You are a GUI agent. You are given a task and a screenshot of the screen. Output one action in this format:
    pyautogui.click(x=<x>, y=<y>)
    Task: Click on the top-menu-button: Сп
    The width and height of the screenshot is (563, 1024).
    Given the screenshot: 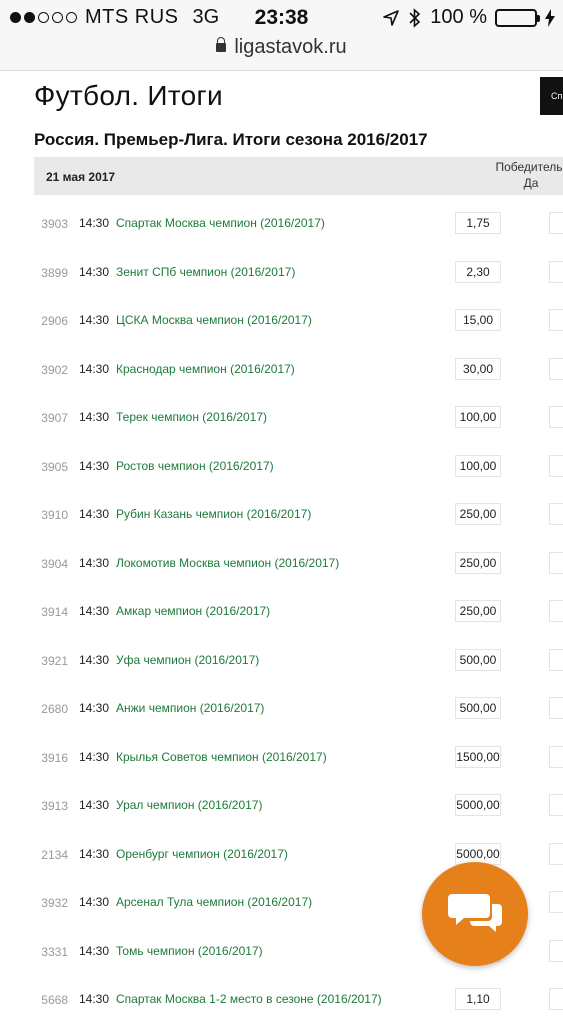 What is the action you would take?
    pyautogui.click(x=551, y=96)
    